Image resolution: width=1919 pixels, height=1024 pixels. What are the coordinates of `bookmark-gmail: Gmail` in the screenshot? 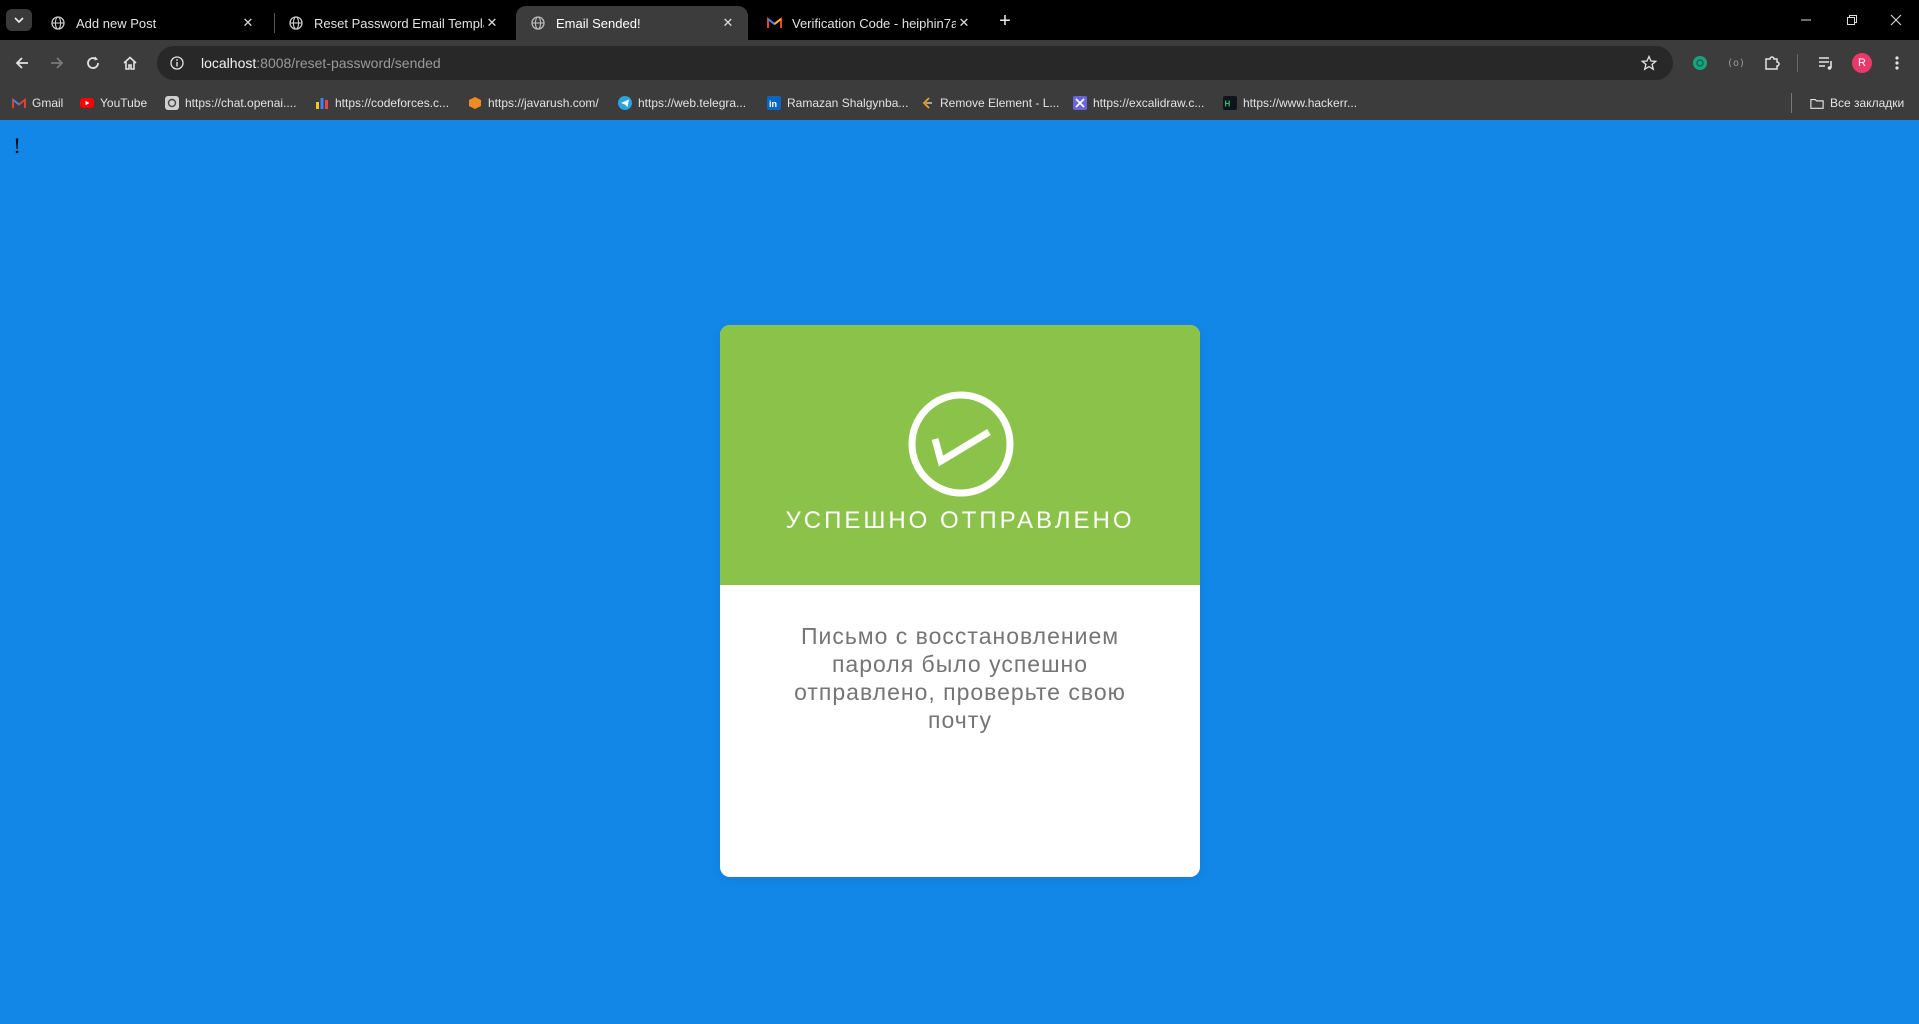 It's located at (37, 103).